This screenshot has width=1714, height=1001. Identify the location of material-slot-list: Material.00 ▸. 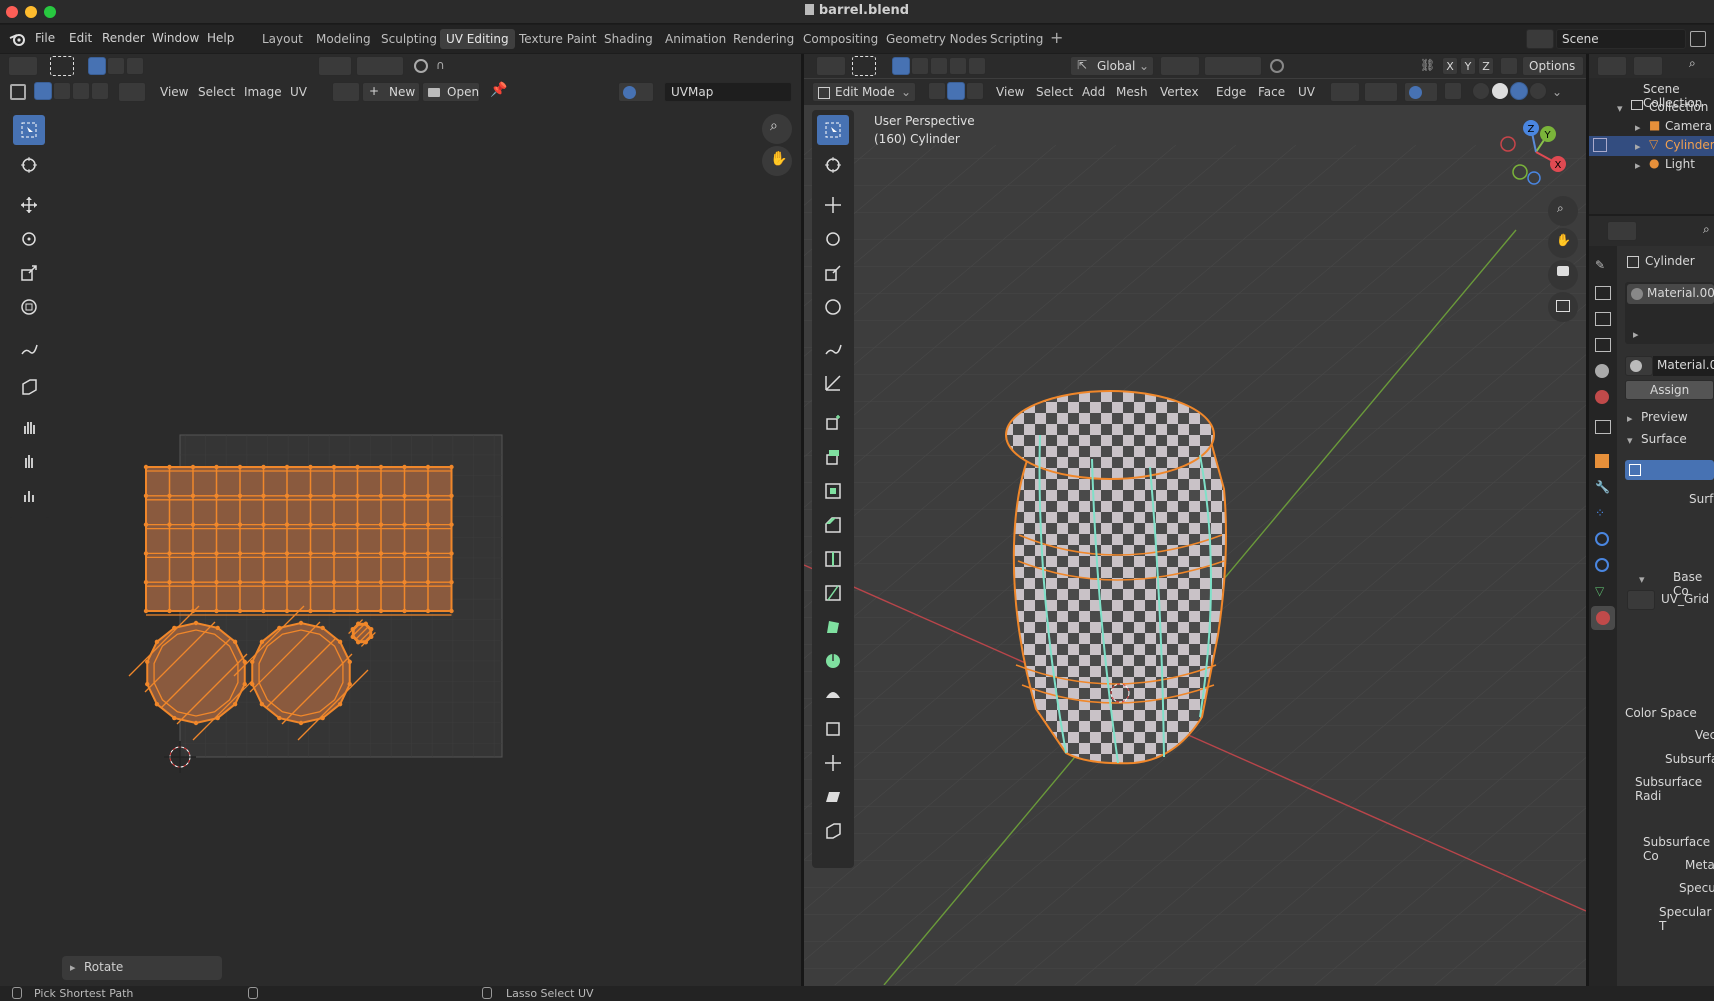
(1669, 313).